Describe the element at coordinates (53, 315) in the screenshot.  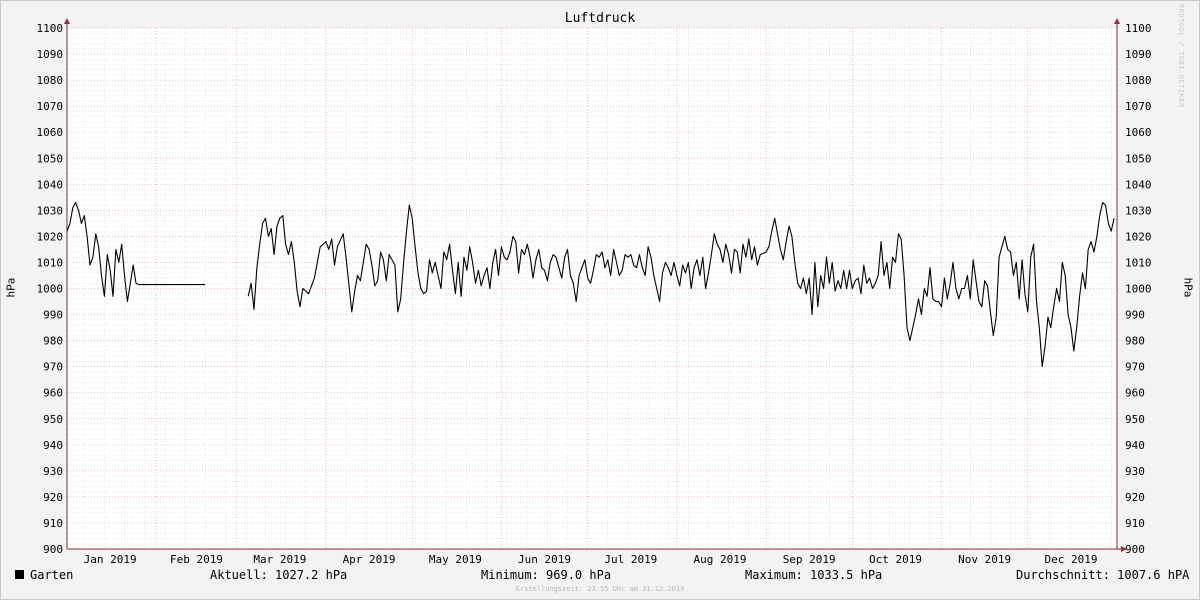
I see `y-tick-label-left: 990` at that location.